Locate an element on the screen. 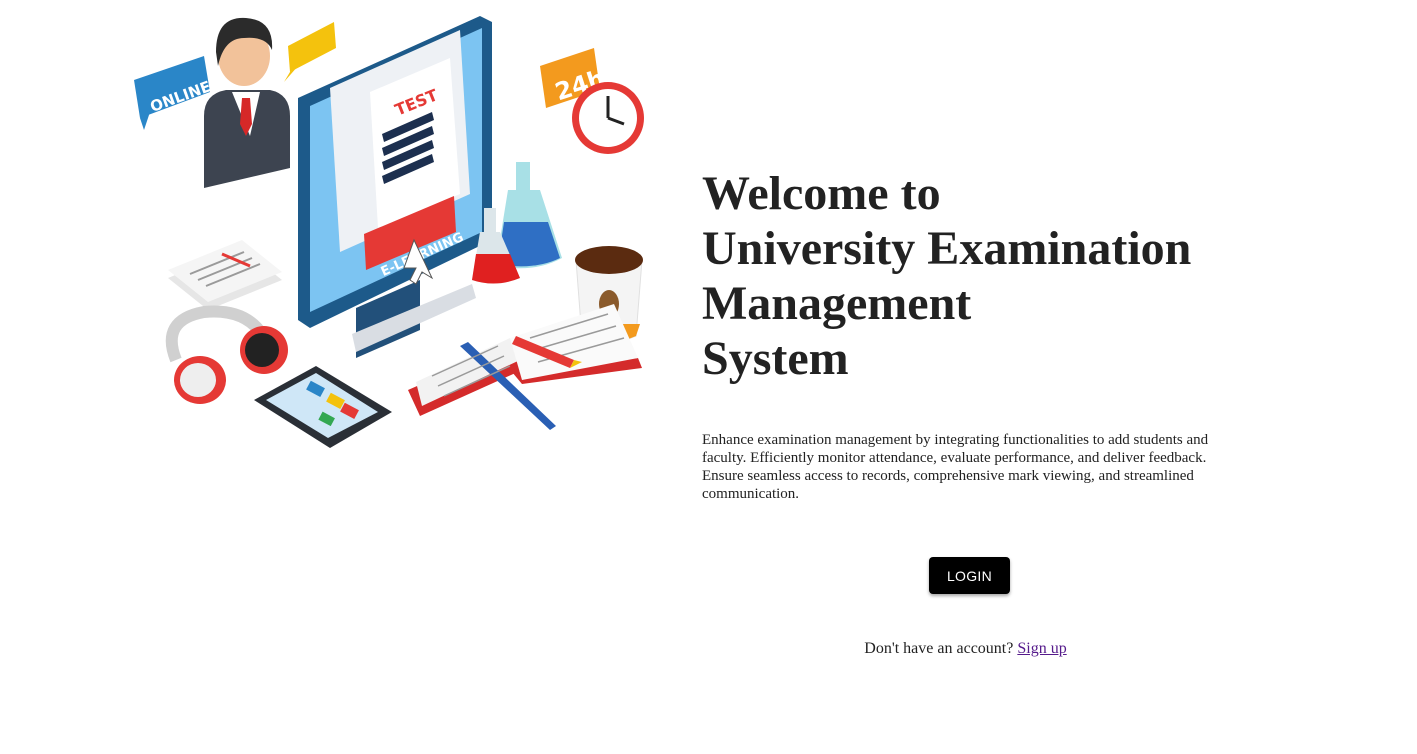 The height and width of the screenshot is (754, 1417). title-line-3: Management is located at coordinates (837, 303).